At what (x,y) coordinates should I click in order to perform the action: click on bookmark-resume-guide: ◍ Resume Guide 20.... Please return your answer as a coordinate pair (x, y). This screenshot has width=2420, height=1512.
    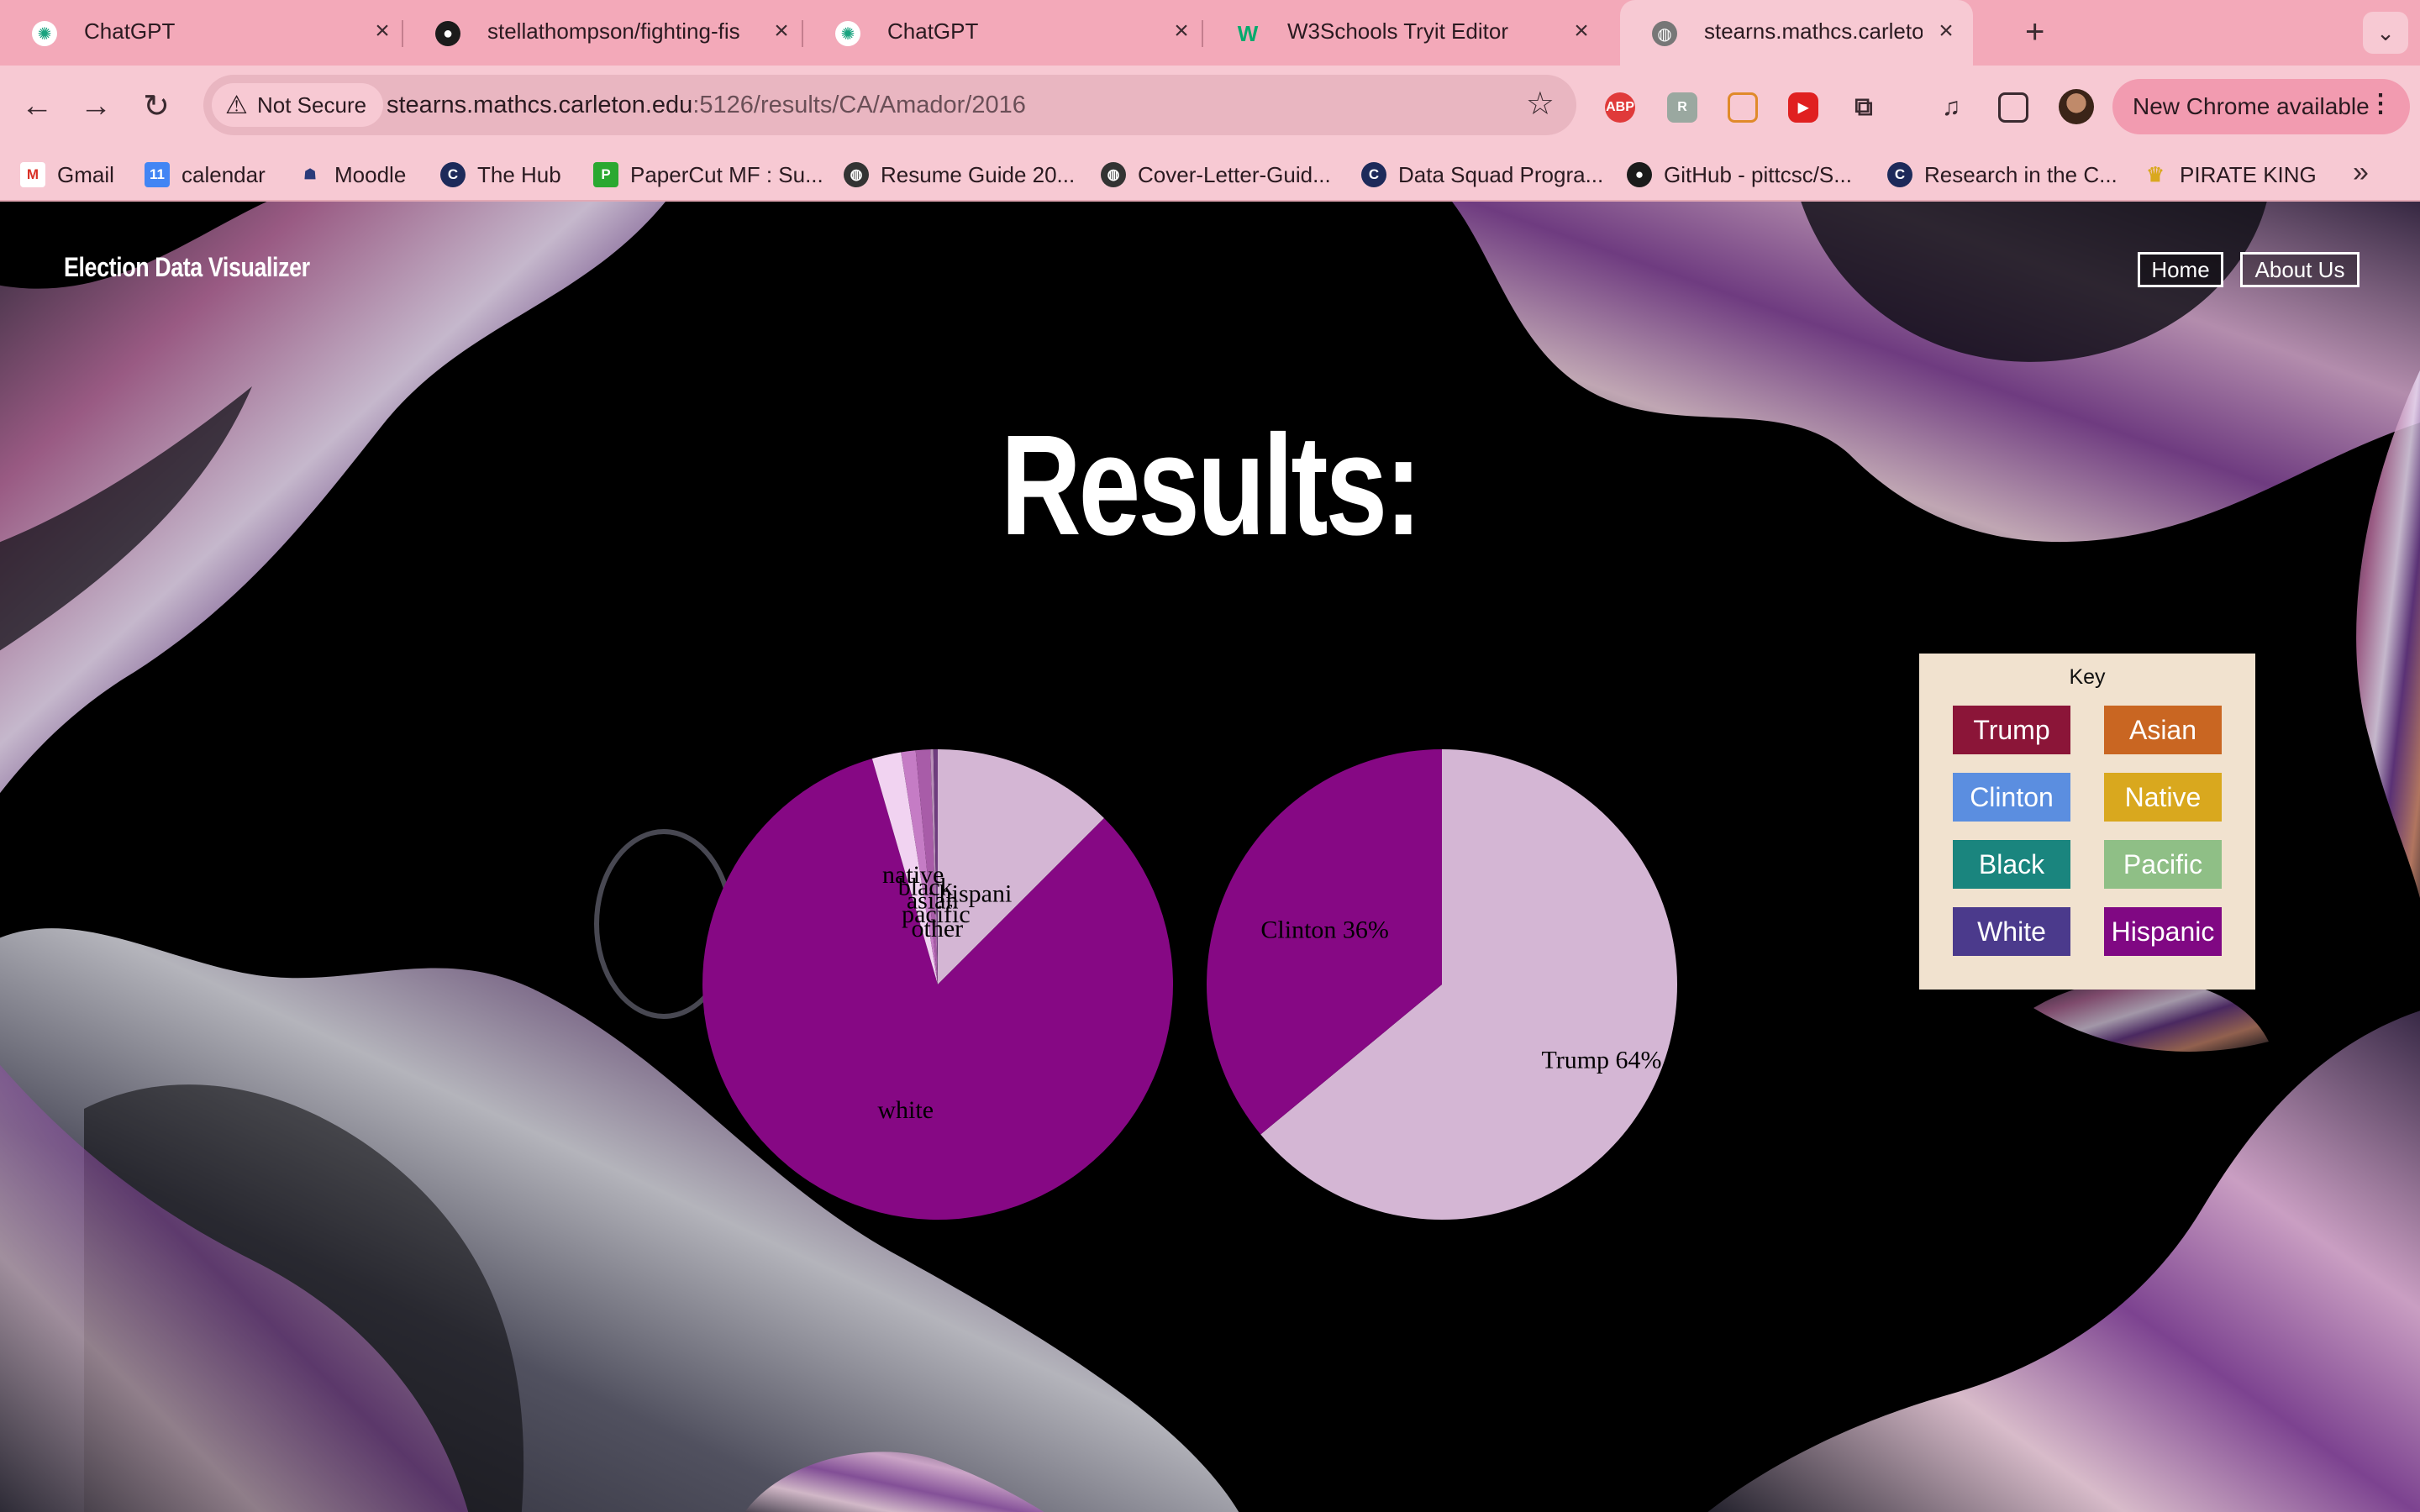
    Looking at the image, I should click on (960, 175).